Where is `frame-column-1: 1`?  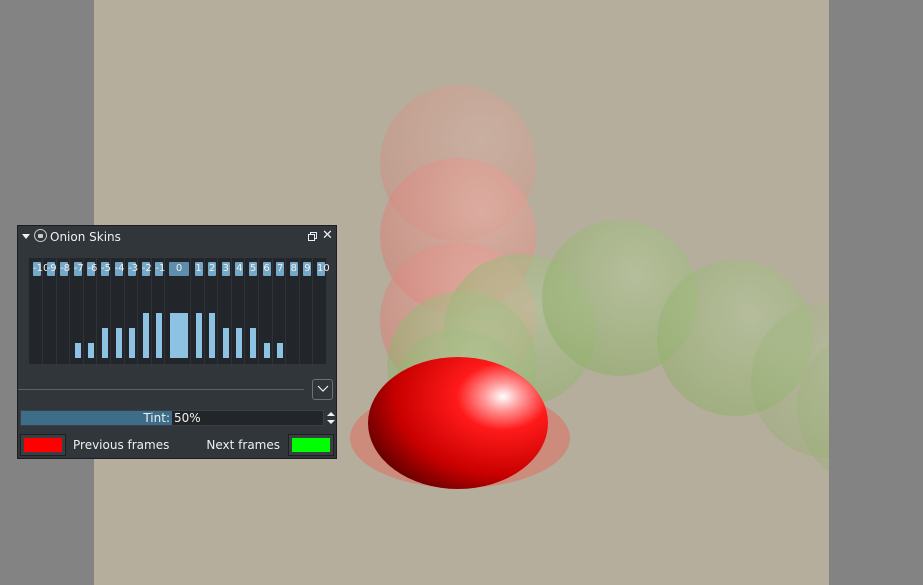 frame-column-1: 1 is located at coordinates (199, 311).